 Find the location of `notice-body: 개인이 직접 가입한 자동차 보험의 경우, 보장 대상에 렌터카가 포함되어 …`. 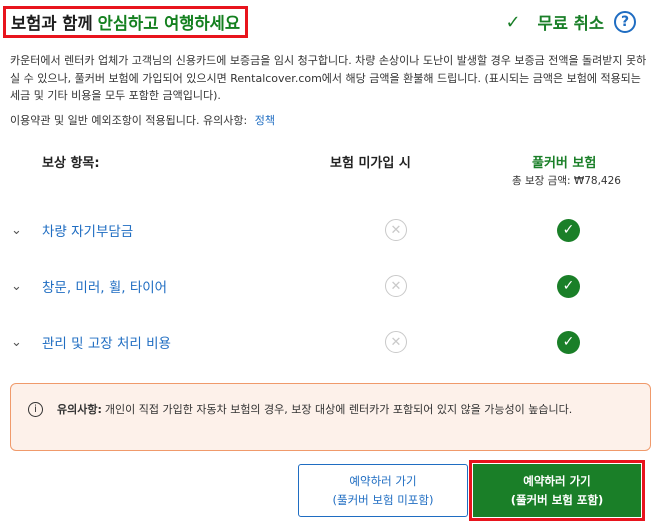

notice-body: 개인이 직접 가입한 자동차 보험의 경우, 보장 대상에 렌터카가 포함되어 … is located at coordinates (338, 409).